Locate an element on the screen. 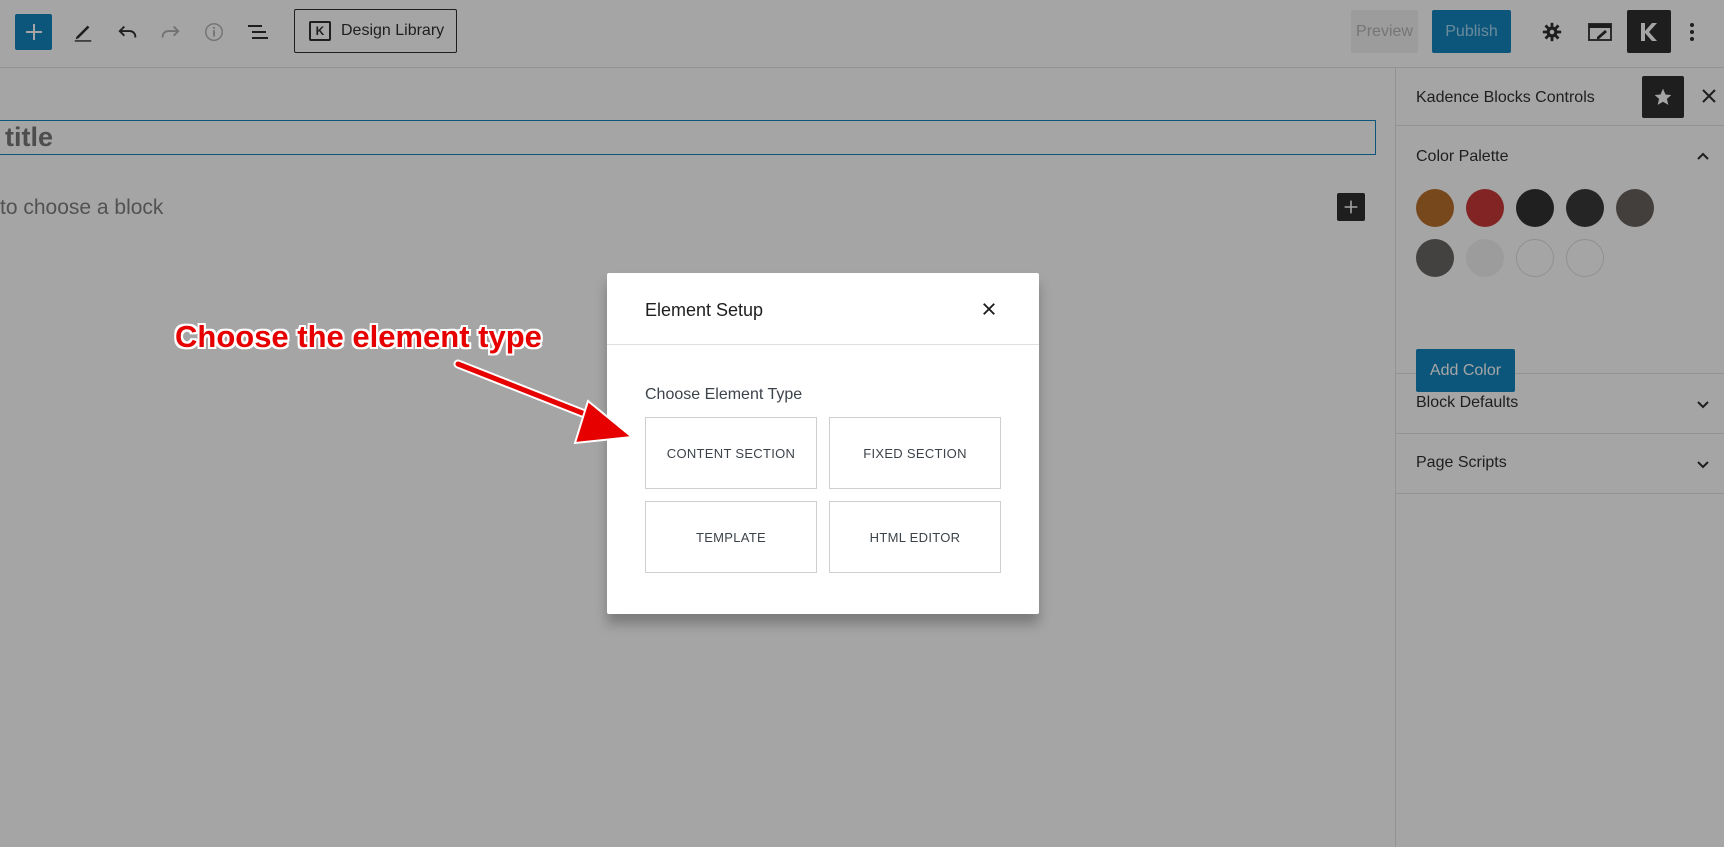 This screenshot has width=1724, height=847. modal-title: Element Setup is located at coordinates (704, 310).